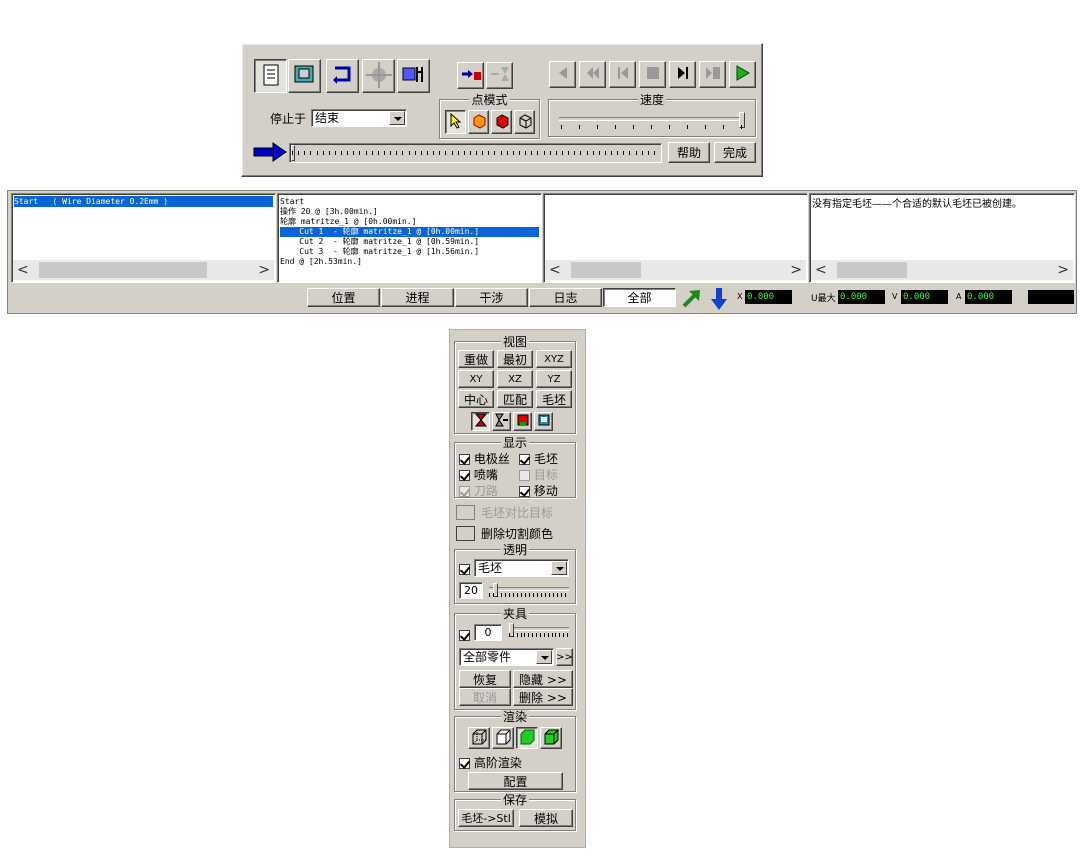 This screenshot has width=1085, height=862. Describe the element at coordinates (143, 201) in the screenshot. I see `operation-list-item: Start ( Wire Diameter 0.2Emm )` at that location.